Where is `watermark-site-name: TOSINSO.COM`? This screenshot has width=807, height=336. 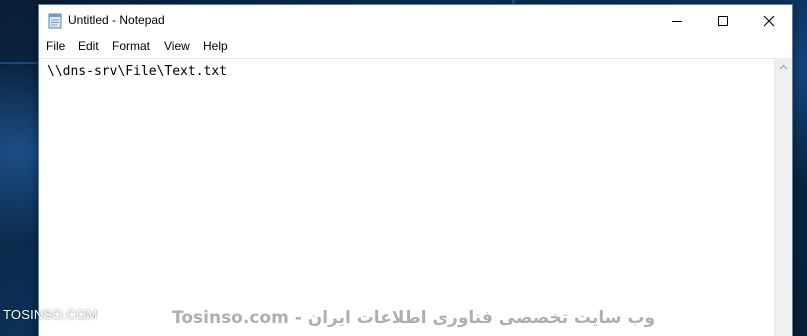 watermark-site-name: TOSINSO.COM is located at coordinates (50, 314).